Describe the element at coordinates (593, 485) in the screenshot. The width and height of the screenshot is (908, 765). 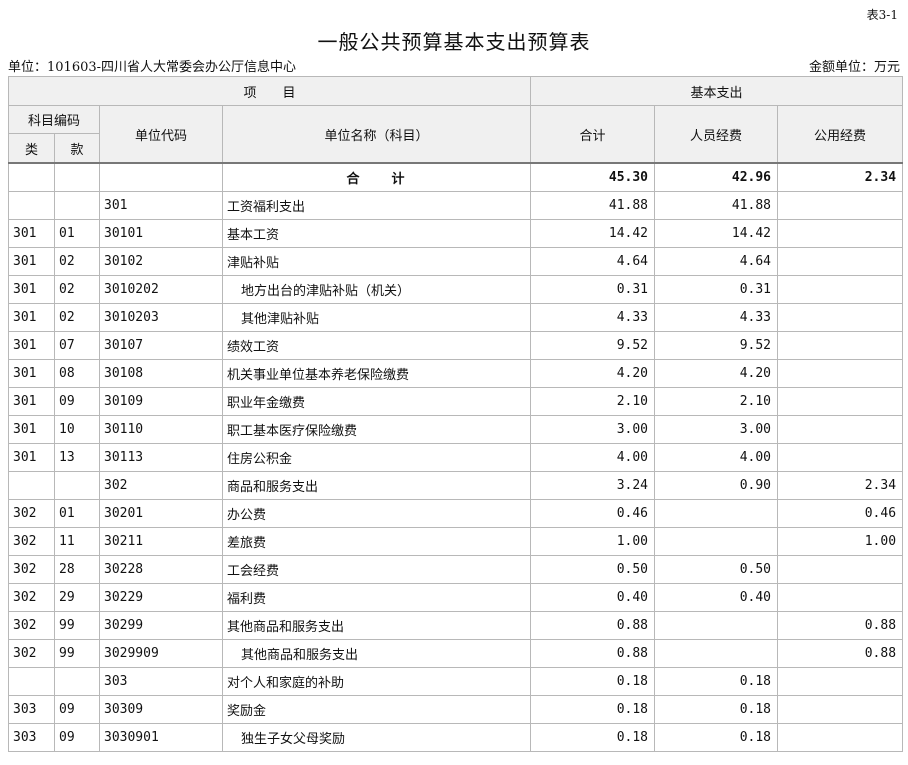
I see `row-total-cell: 3.24` at that location.